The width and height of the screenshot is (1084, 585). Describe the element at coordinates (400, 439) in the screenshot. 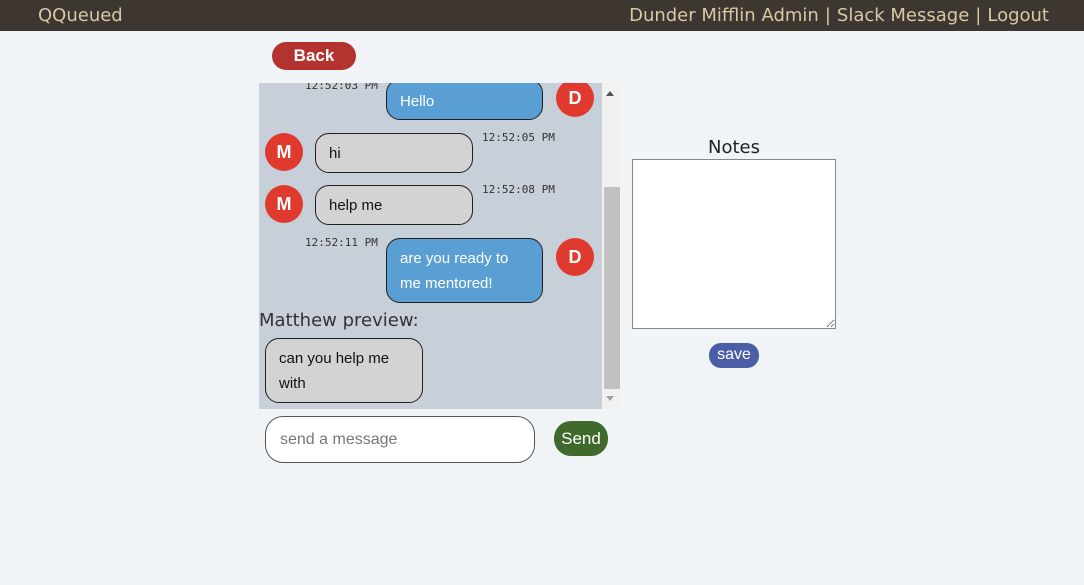

I see `message-input` at that location.